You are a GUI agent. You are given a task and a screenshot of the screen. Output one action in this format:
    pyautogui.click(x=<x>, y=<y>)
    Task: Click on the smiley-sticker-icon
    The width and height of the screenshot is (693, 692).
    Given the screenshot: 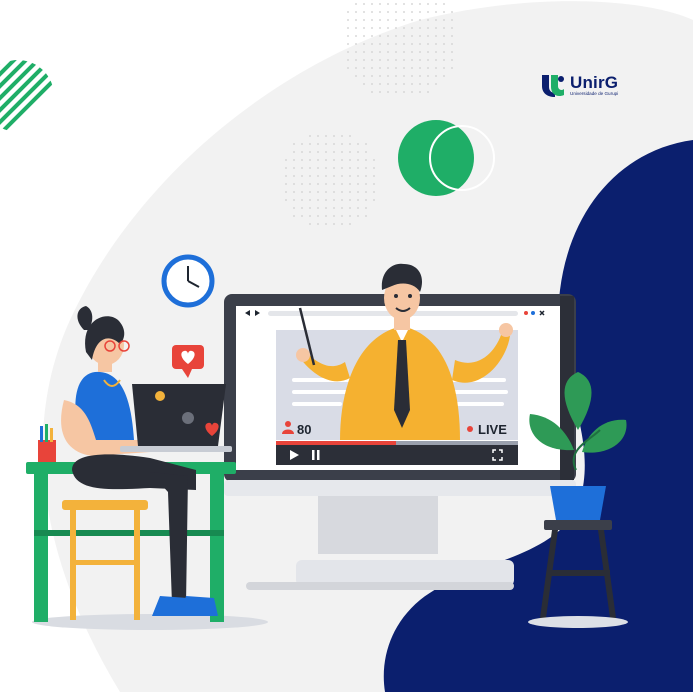 What is the action you would take?
    pyautogui.click(x=160, y=396)
    